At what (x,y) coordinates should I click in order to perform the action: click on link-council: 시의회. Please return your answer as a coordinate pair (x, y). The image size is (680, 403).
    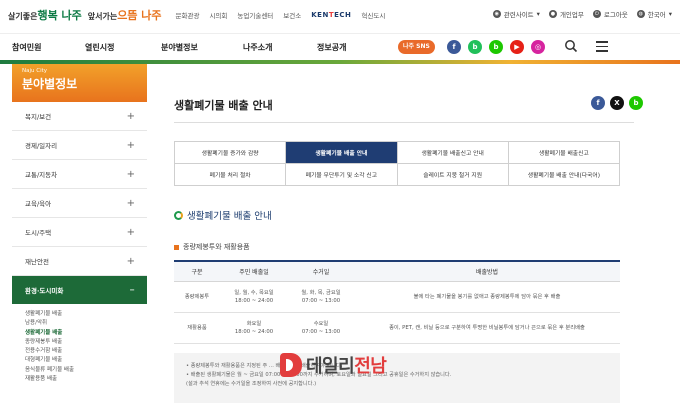
    Looking at the image, I should click on (218, 15).